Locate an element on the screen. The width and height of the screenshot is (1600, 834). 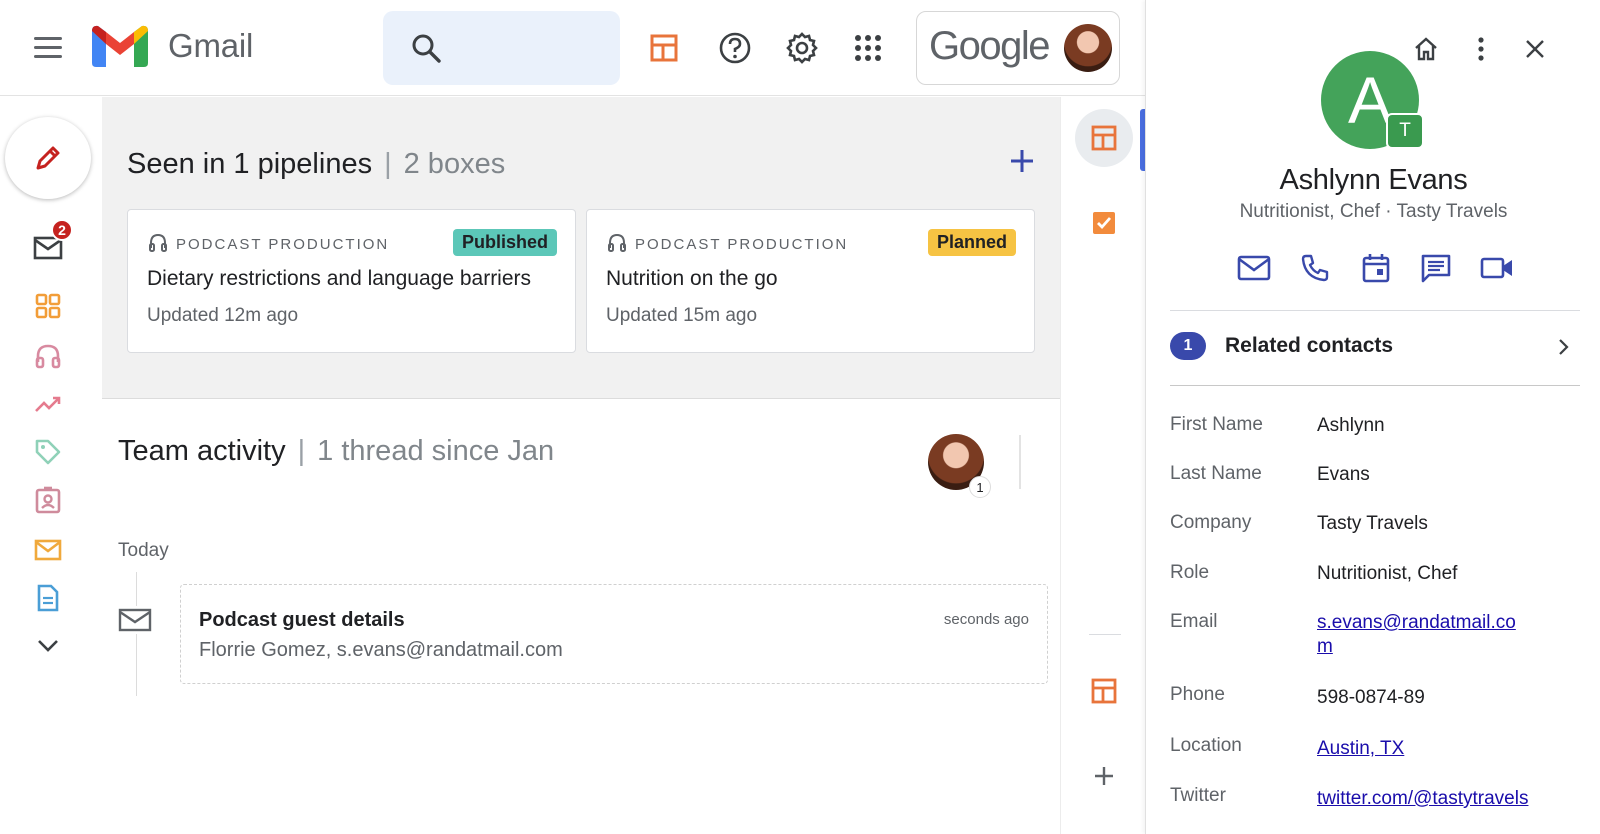
thread-time: seconds ago is located at coordinates (986, 619).